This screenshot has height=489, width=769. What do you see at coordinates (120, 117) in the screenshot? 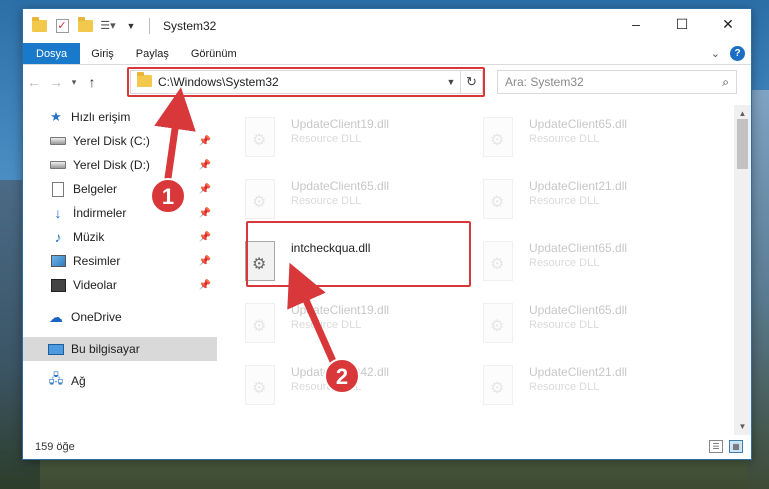
I see `nav-quick-access: ★ Hızlı erişim` at bounding box center [120, 117].